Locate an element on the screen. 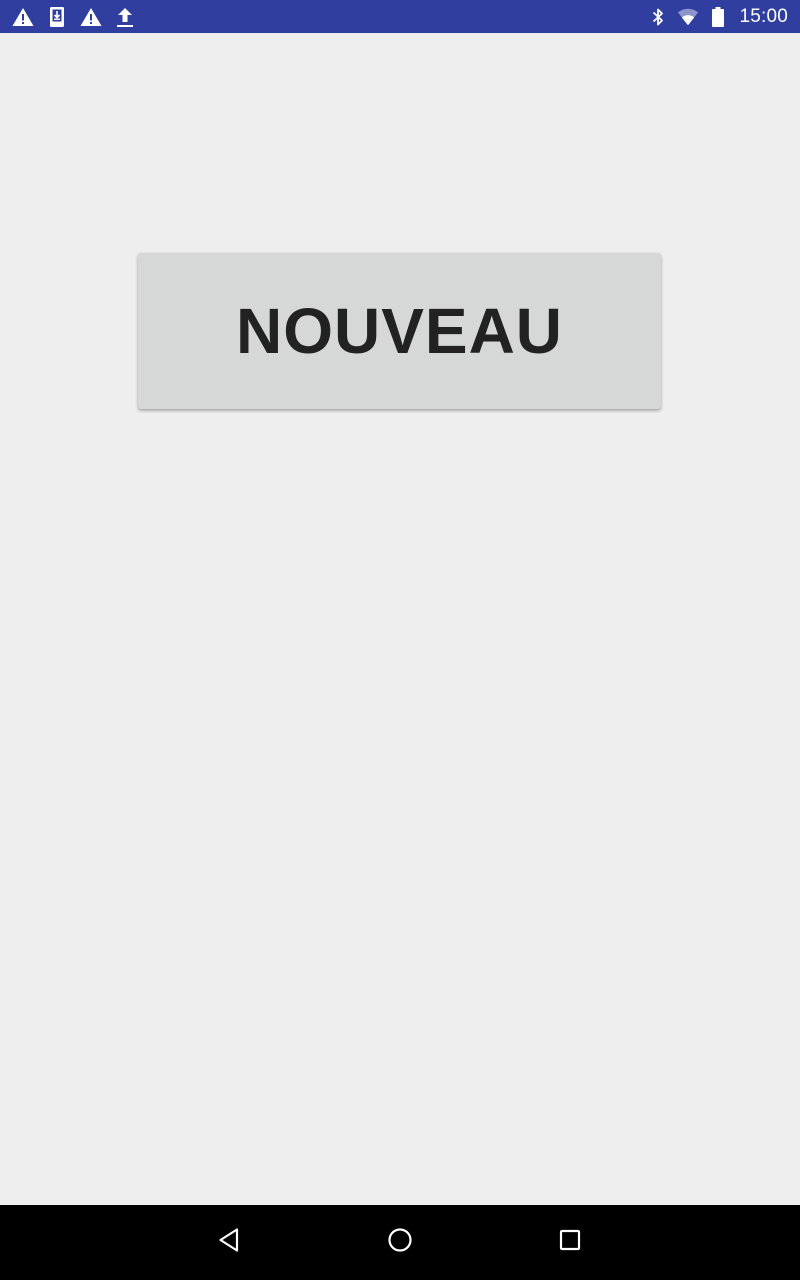  home-button is located at coordinates (400, 1242).